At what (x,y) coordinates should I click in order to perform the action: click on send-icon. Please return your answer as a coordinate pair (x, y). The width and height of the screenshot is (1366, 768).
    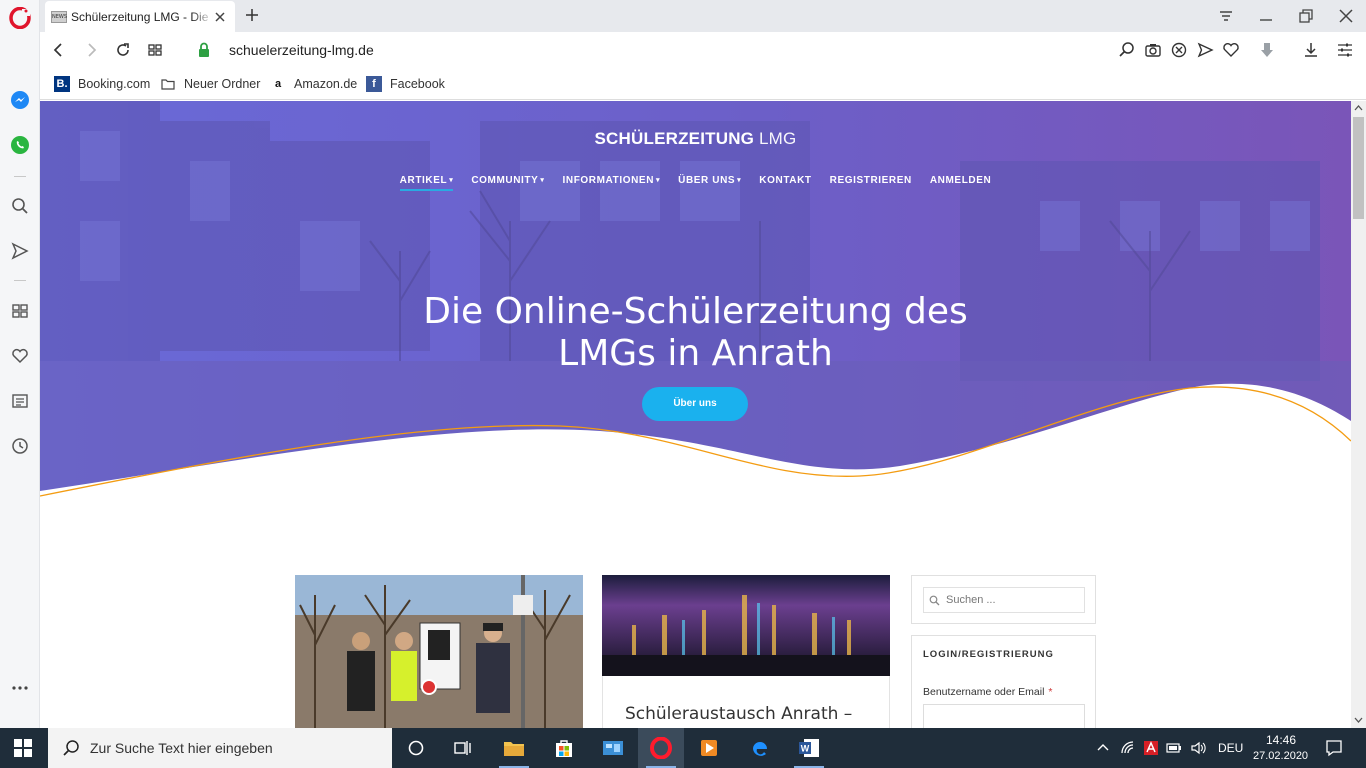
    Looking at the image, I should click on (20, 251).